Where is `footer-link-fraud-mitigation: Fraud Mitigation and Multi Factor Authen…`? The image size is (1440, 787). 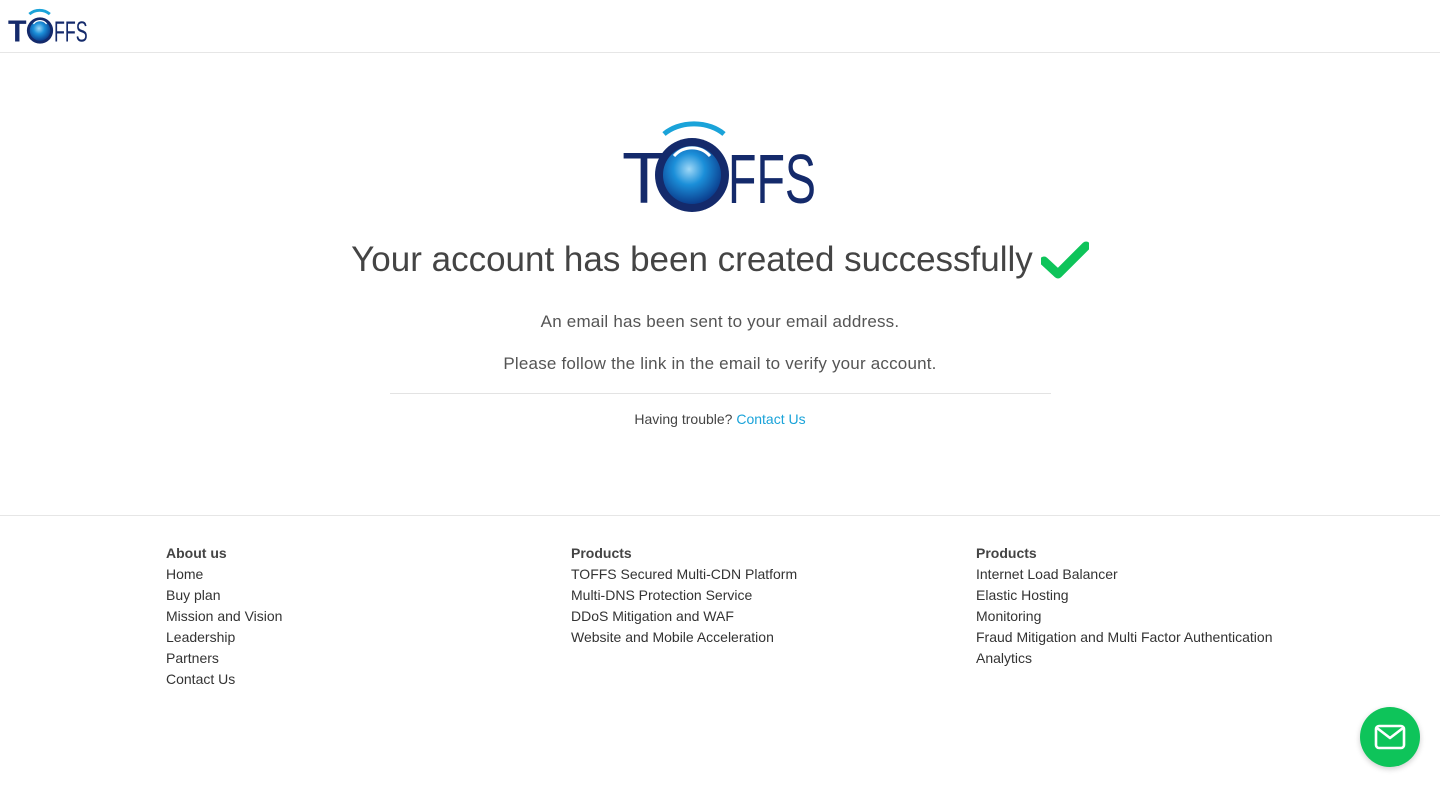 footer-link-fraud-mitigation: Fraud Mitigation and Multi Factor Authen… is located at coordinates (1124, 637).